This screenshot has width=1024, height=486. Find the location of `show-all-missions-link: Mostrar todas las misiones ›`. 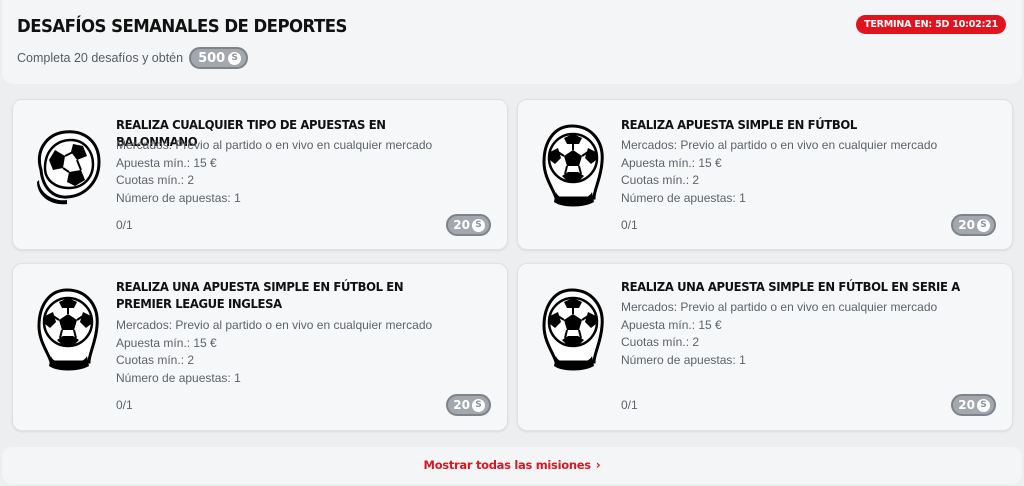

show-all-missions-link: Mostrar todas las misiones › is located at coordinates (512, 465).